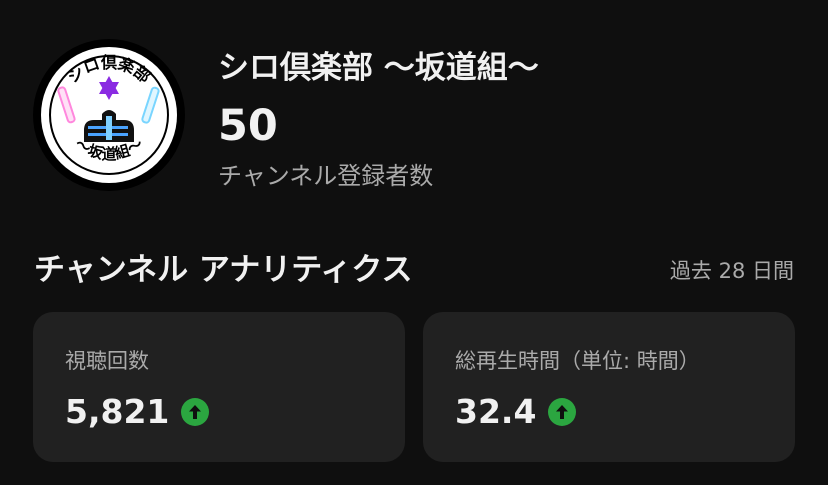 The height and width of the screenshot is (485, 828). I want to click on subscriber-count: 50, so click(248, 126).